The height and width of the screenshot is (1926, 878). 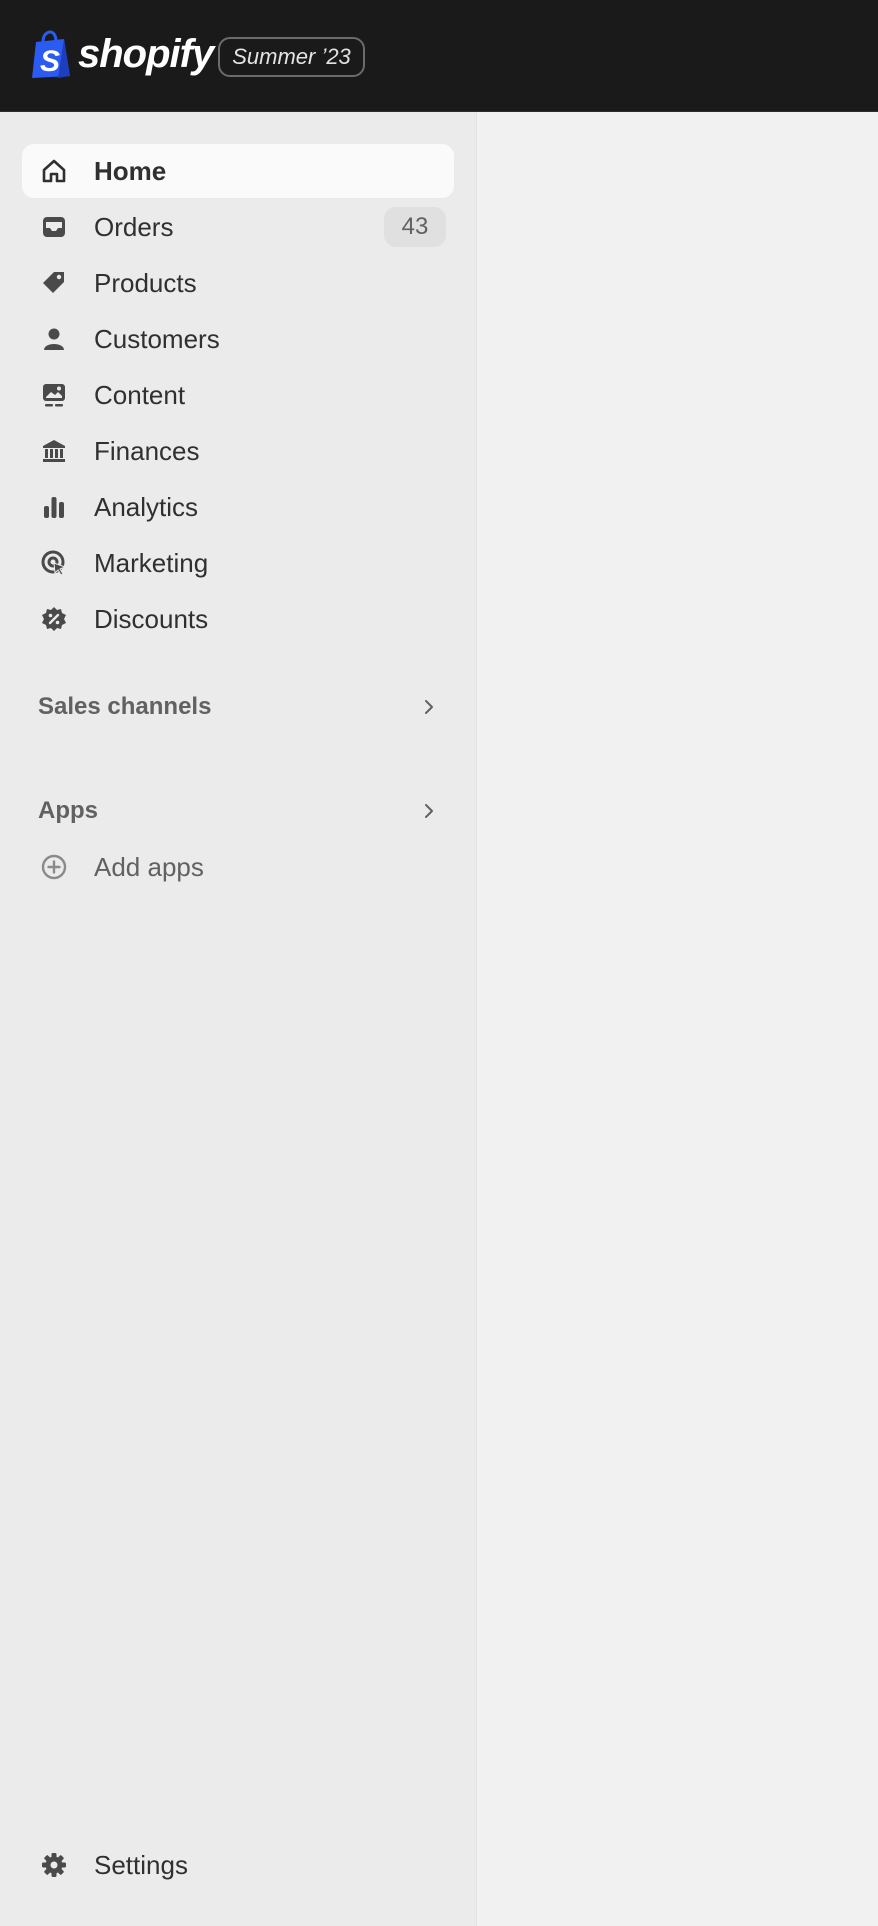 I want to click on discount-icon, so click(x=54, y=619).